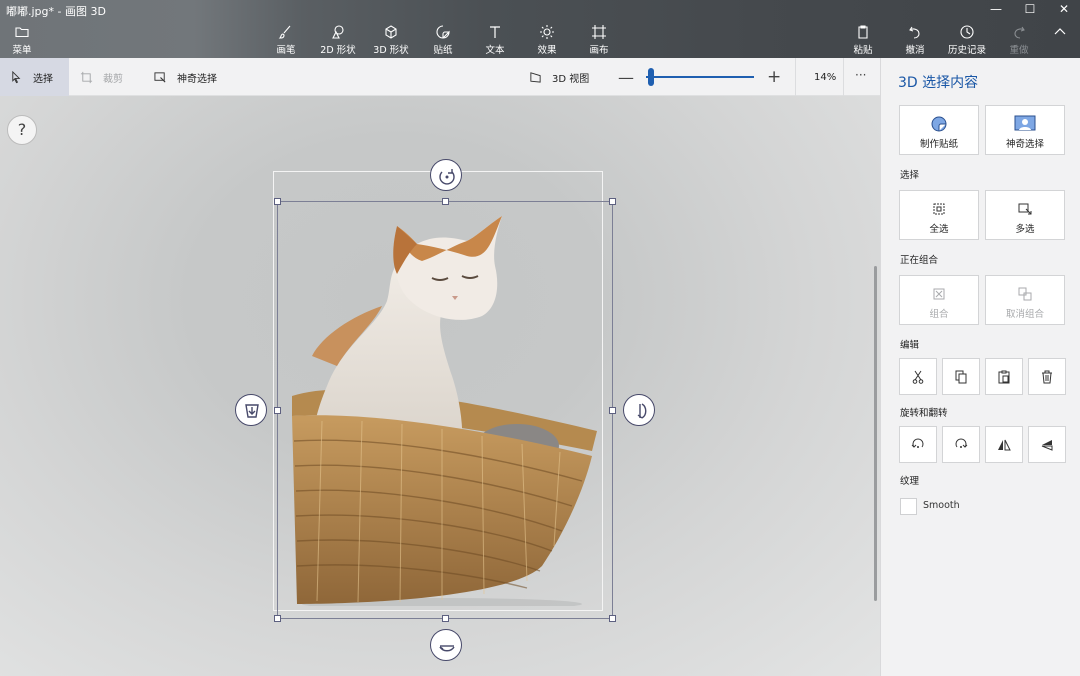  What do you see at coordinates (1025, 294) in the screenshot?
I see `ungroup-icon` at bounding box center [1025, 294].